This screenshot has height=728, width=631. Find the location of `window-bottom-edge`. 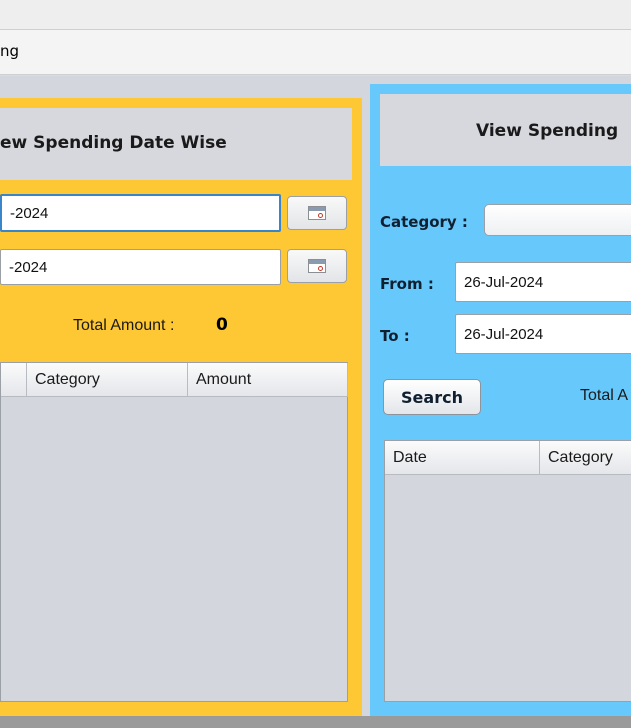

window-bottom-edge is located at coordinates (315, 722).